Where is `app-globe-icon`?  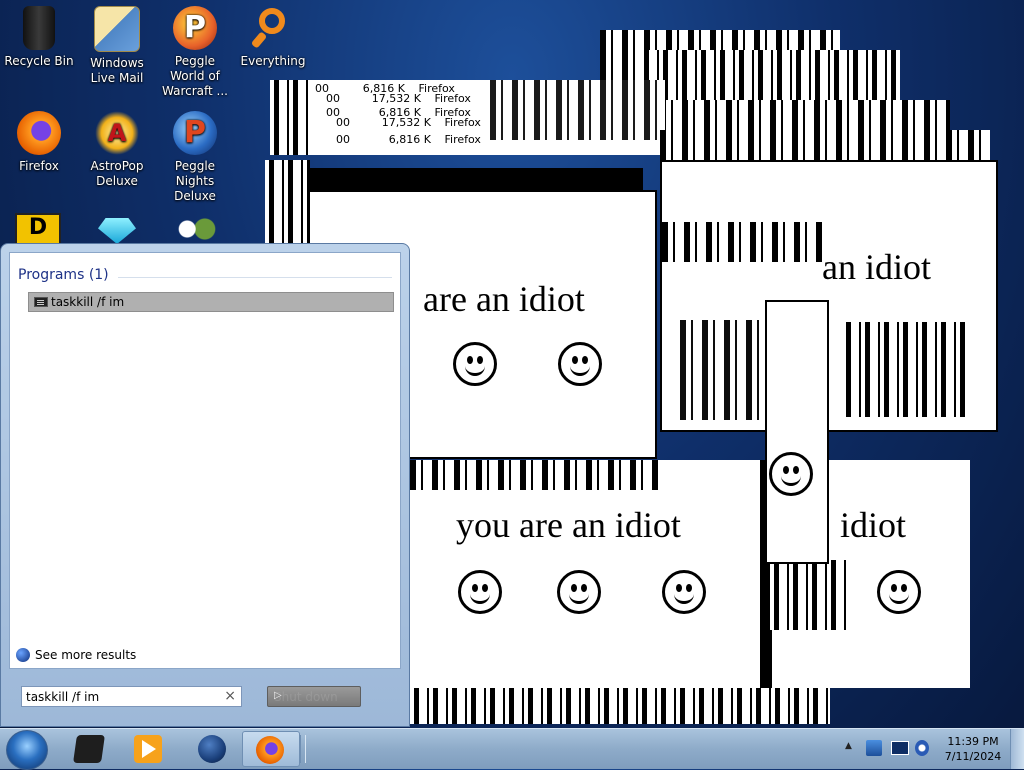 app-globe-icon is located at coordinates (212, 749).